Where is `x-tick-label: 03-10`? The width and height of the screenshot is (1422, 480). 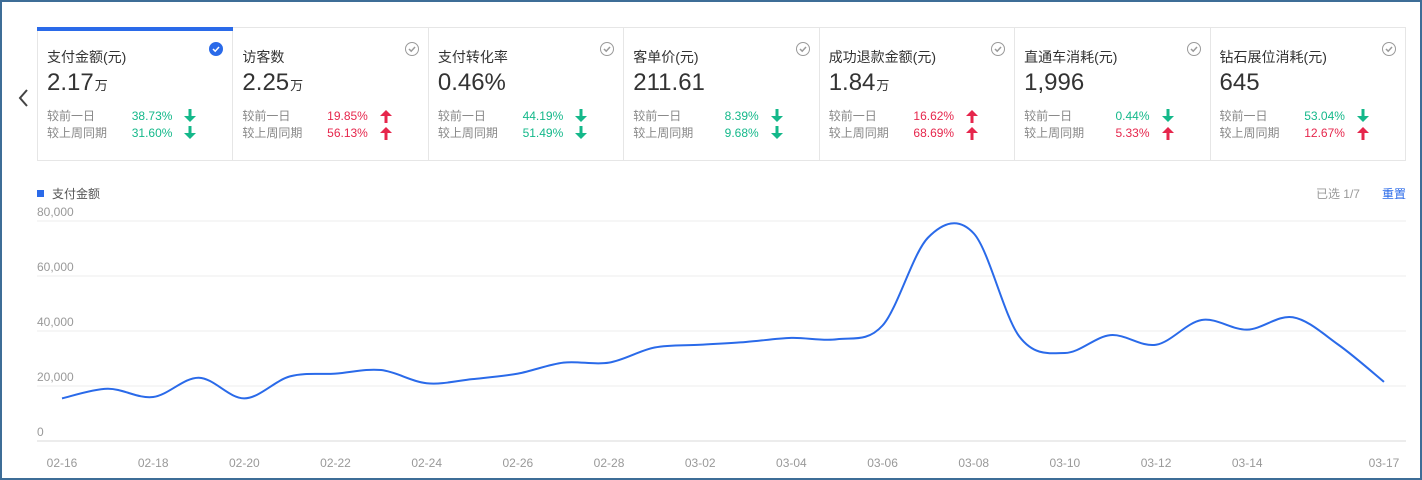
x-tick-label: 03-10 is located at coordinates (1065, 463).